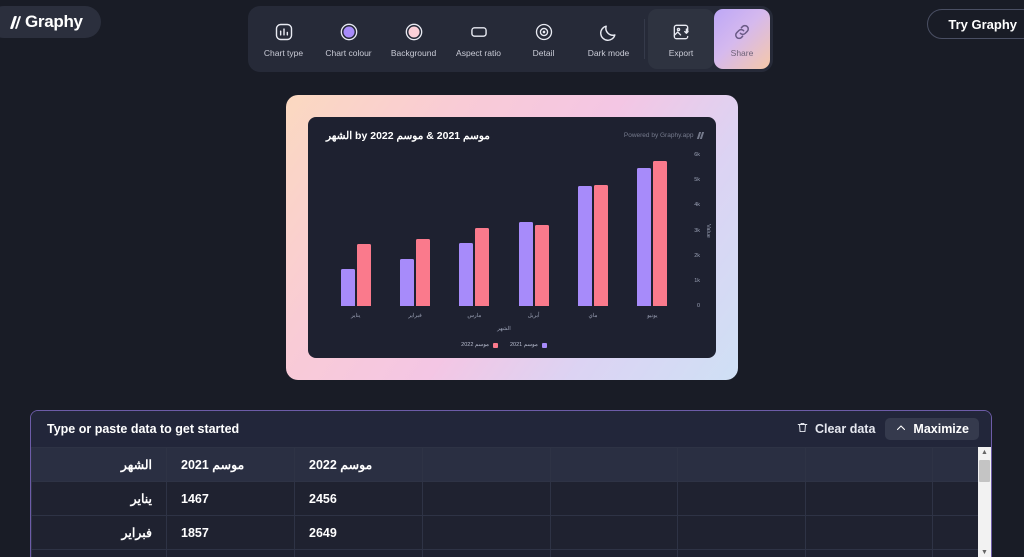  I want to click on chart-y-axis: Value 0 1k 2k 3k 4k 5k 6k, so click(699, 230).